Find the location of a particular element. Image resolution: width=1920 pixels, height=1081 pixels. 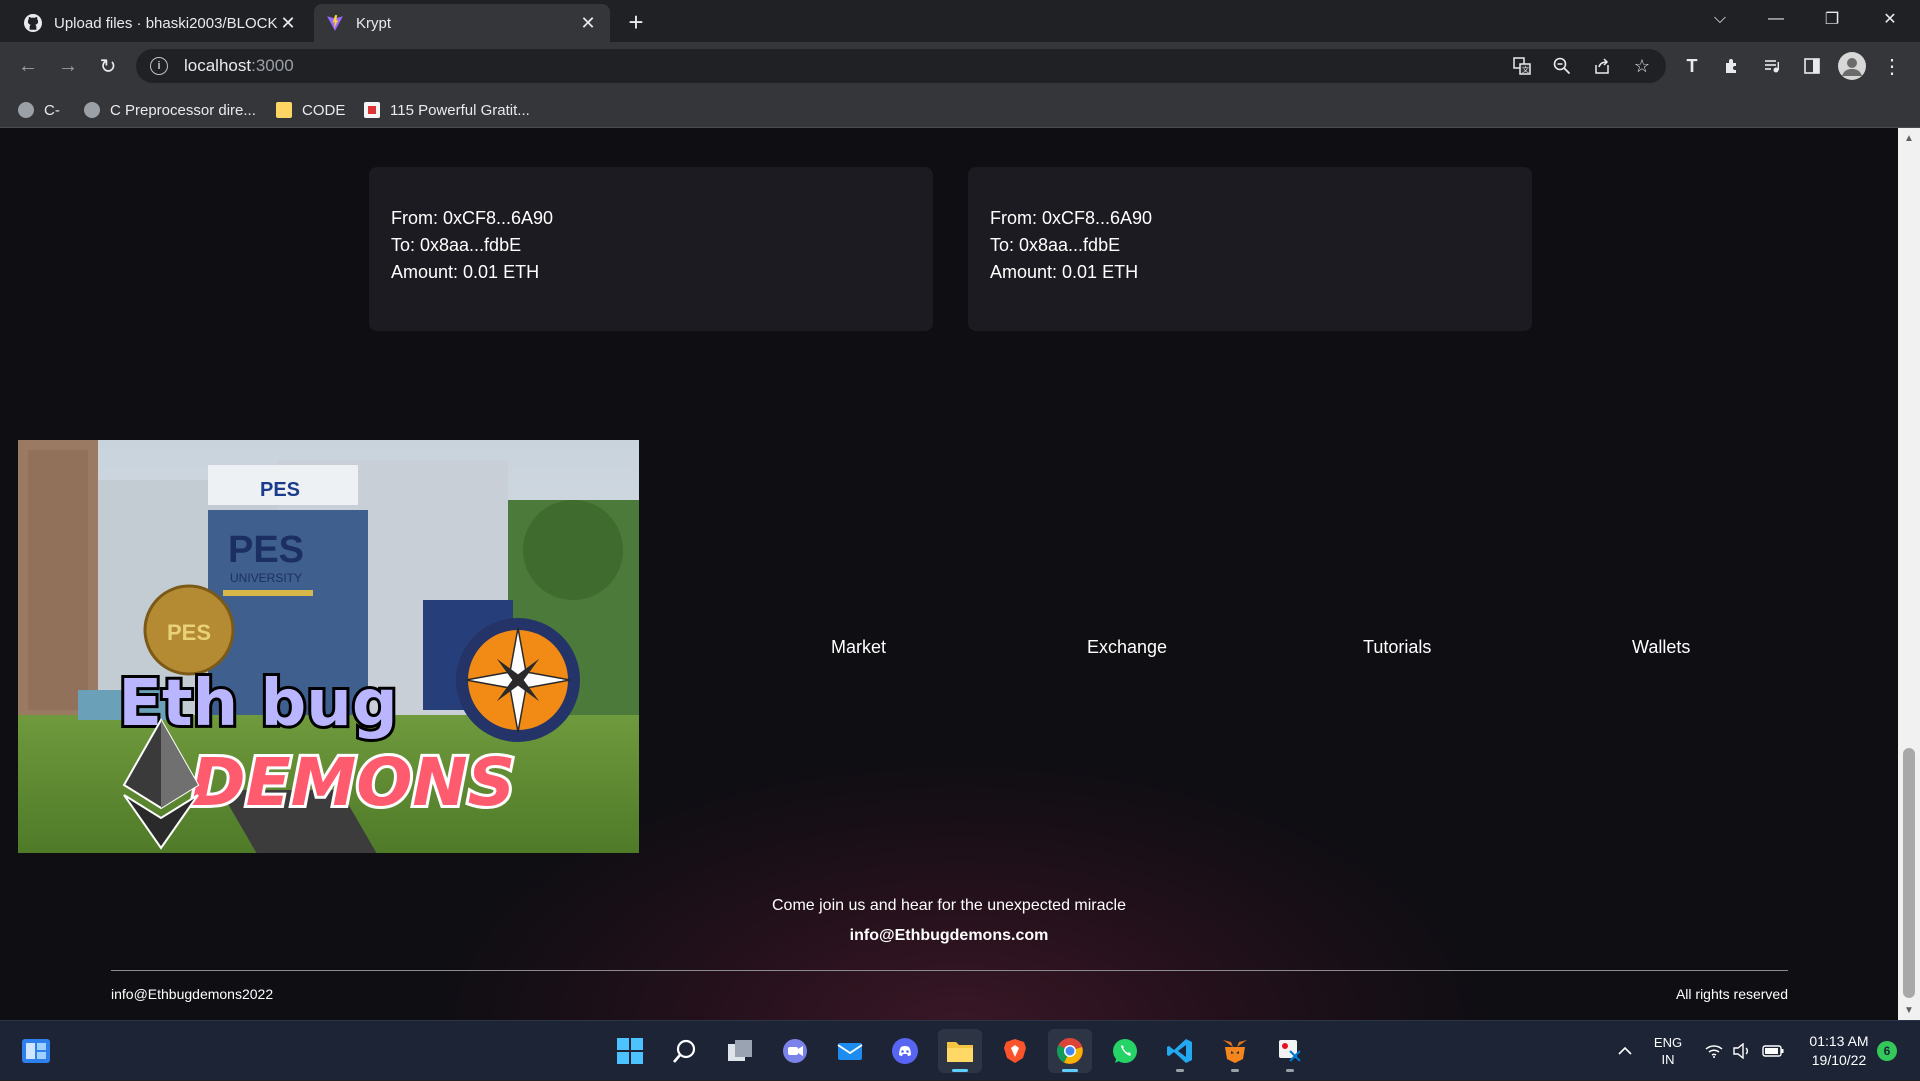

extensions-icon is located at coordinates (1732, 66).